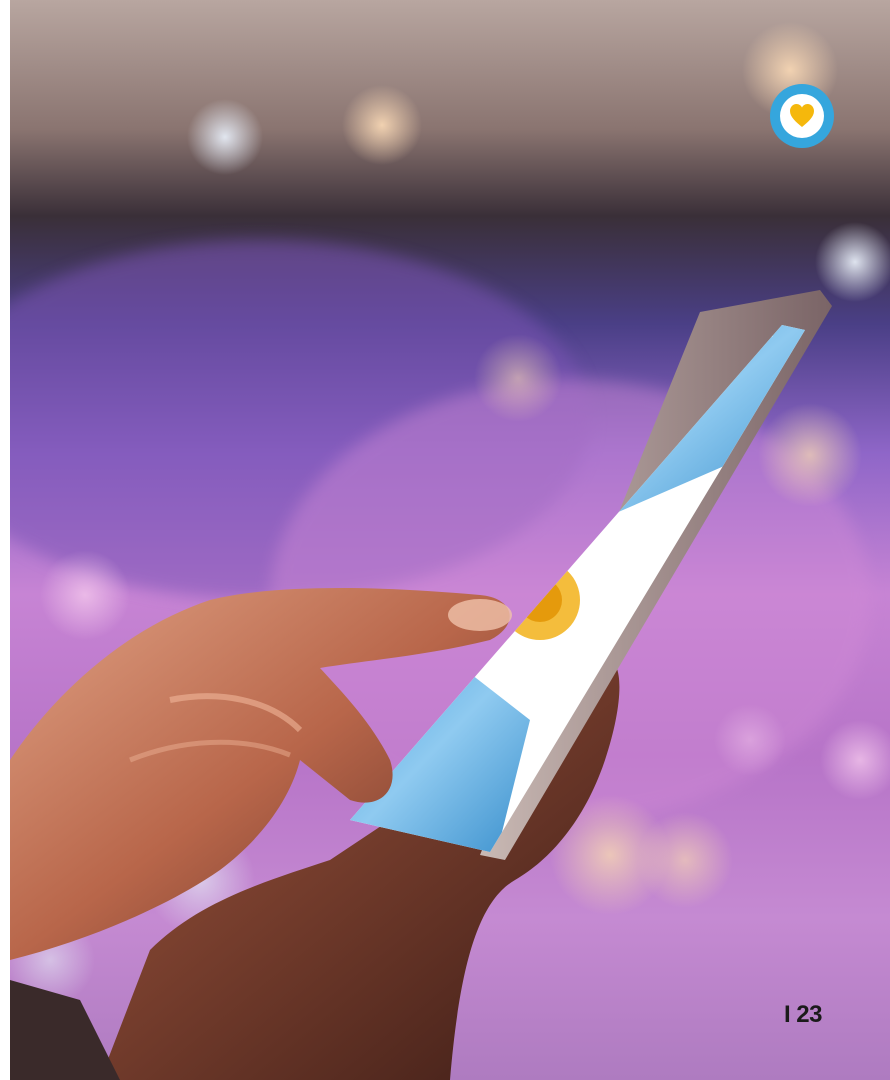 The width and height of the screenshot is (890, 1080). Describe the element at coordinates (480, 615) in the screenshot. I see `fingertip` at that location.